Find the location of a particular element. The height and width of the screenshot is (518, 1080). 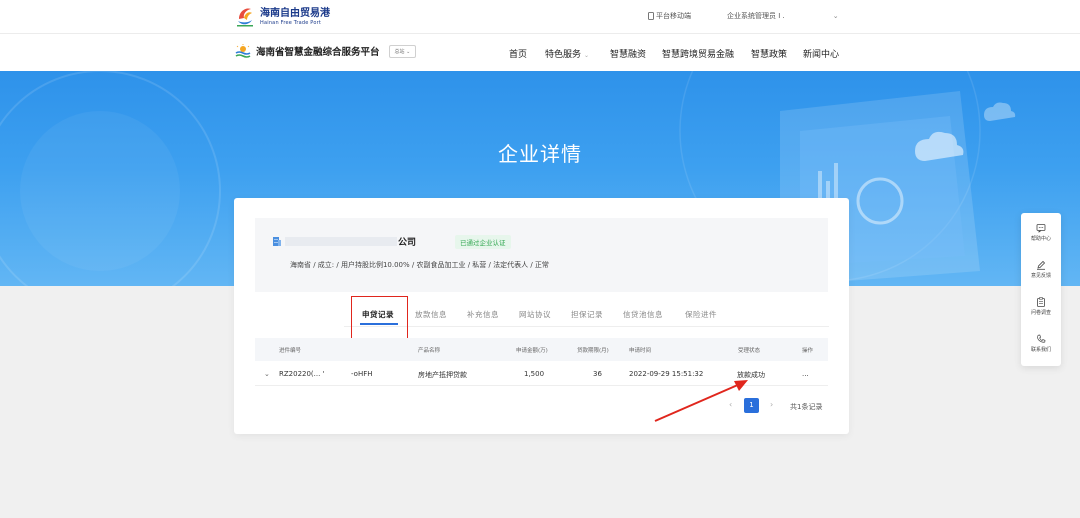

table-header: 进件编号 产品名称 申请金额(万) 贷款期限(月) 申请时间 受理状态 操作 is located at coordinates (541, 349).